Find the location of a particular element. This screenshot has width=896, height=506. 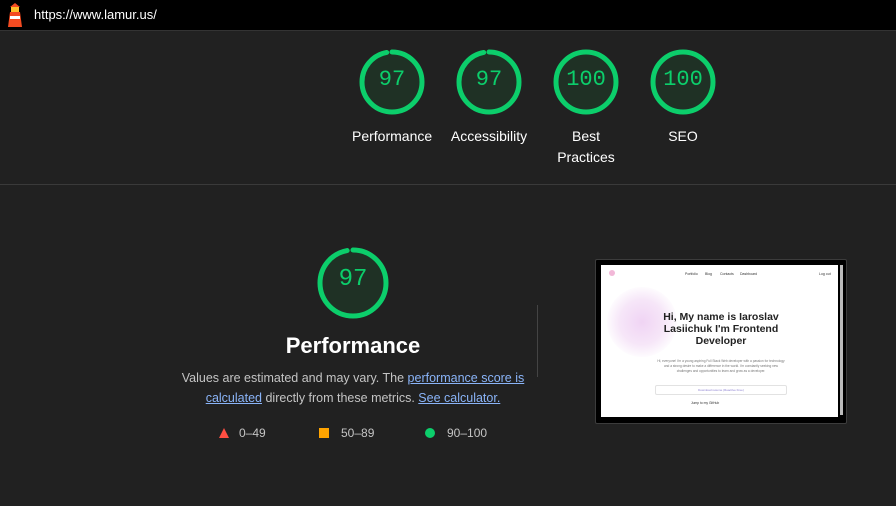

gauge-label: SEO is located at coordinates (683, 136).